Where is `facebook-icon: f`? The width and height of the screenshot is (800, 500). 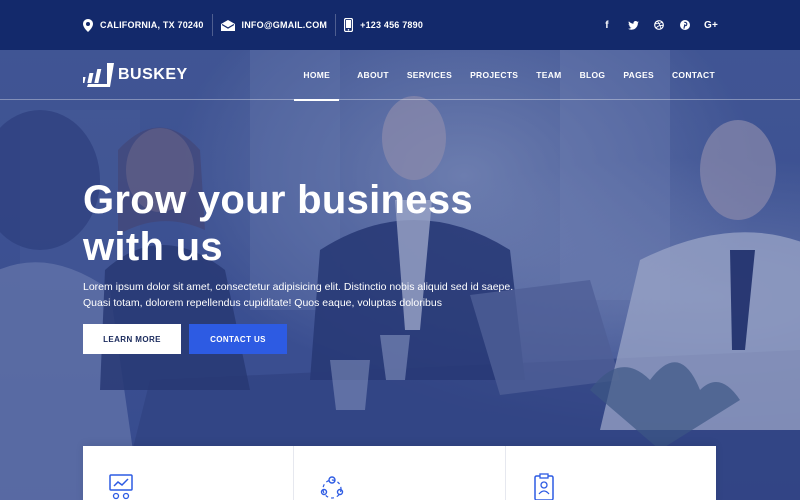
facebook-icon: f is located at coordinates (607, 25).